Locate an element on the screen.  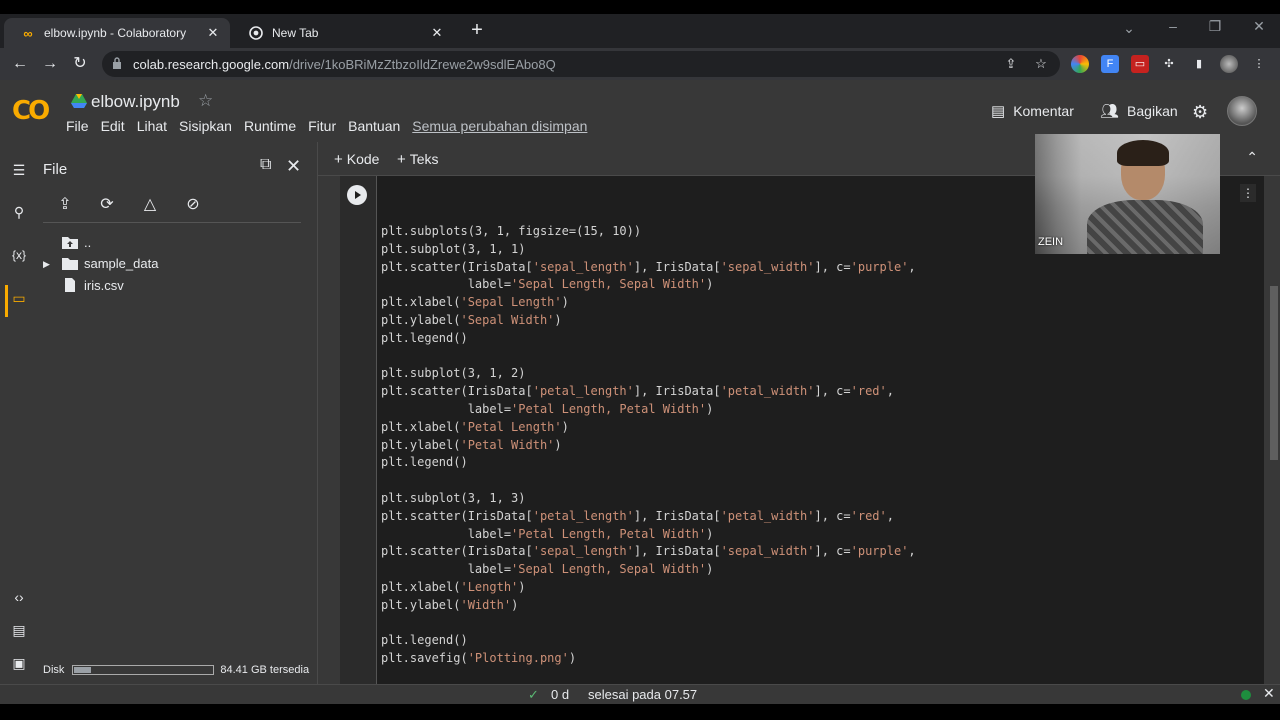
add-text-label: Teks is located at coordinates (424, 159).